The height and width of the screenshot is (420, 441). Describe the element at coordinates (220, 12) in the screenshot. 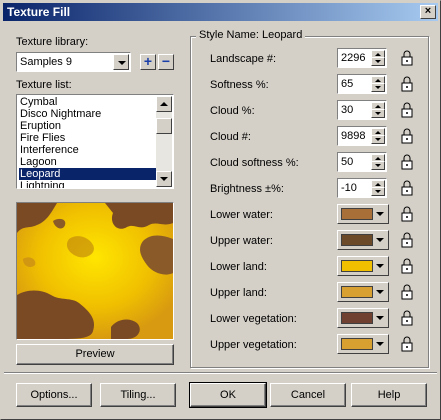

I see `title-bar: Texture Fill ×` at that location.